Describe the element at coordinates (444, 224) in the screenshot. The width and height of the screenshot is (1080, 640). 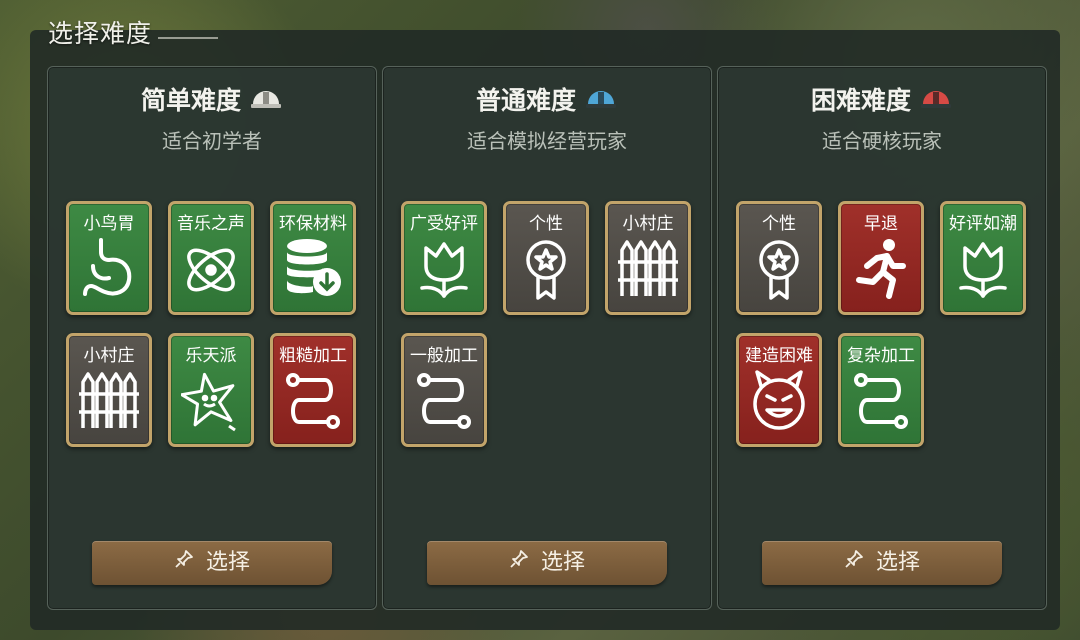
I see `trait-label: 广受好评` at that location.